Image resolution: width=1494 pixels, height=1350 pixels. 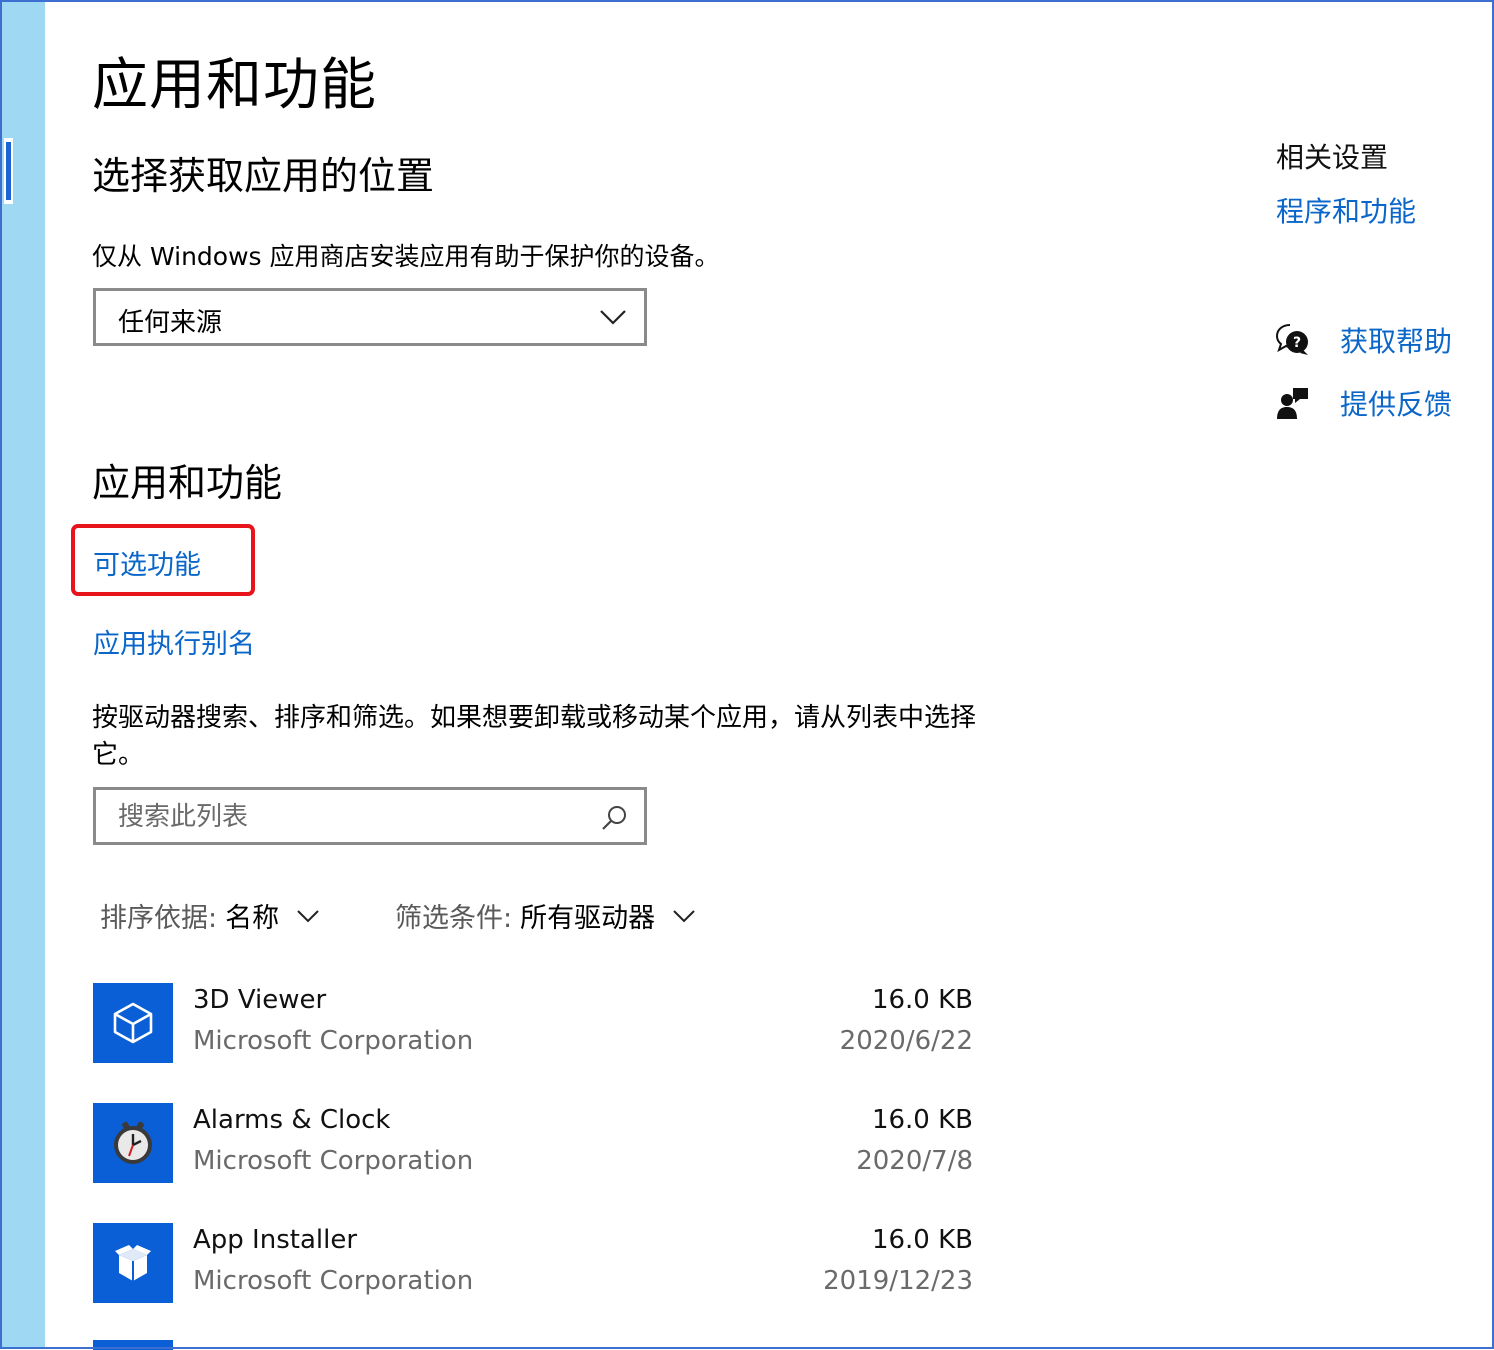 What do you see at coordinates (898, 1281) in the screenshot?
I see `app-date: 2019/12/23` at bounding box center [898, 1281].